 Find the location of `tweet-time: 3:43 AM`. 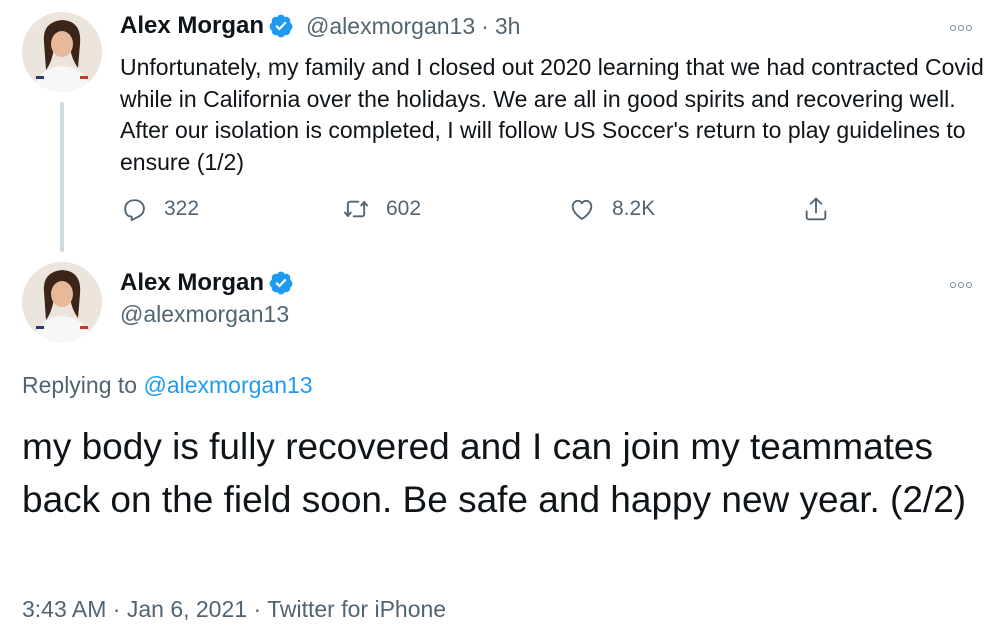

tweet-time: 3:43 AM is located at coordinates (64, 609).